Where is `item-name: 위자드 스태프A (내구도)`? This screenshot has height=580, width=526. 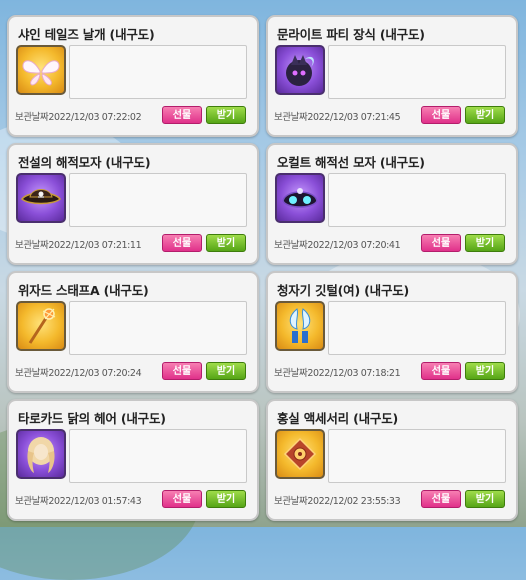
item-name: 위자드 스태프A (내구도) is located at coordinates (83, 290).